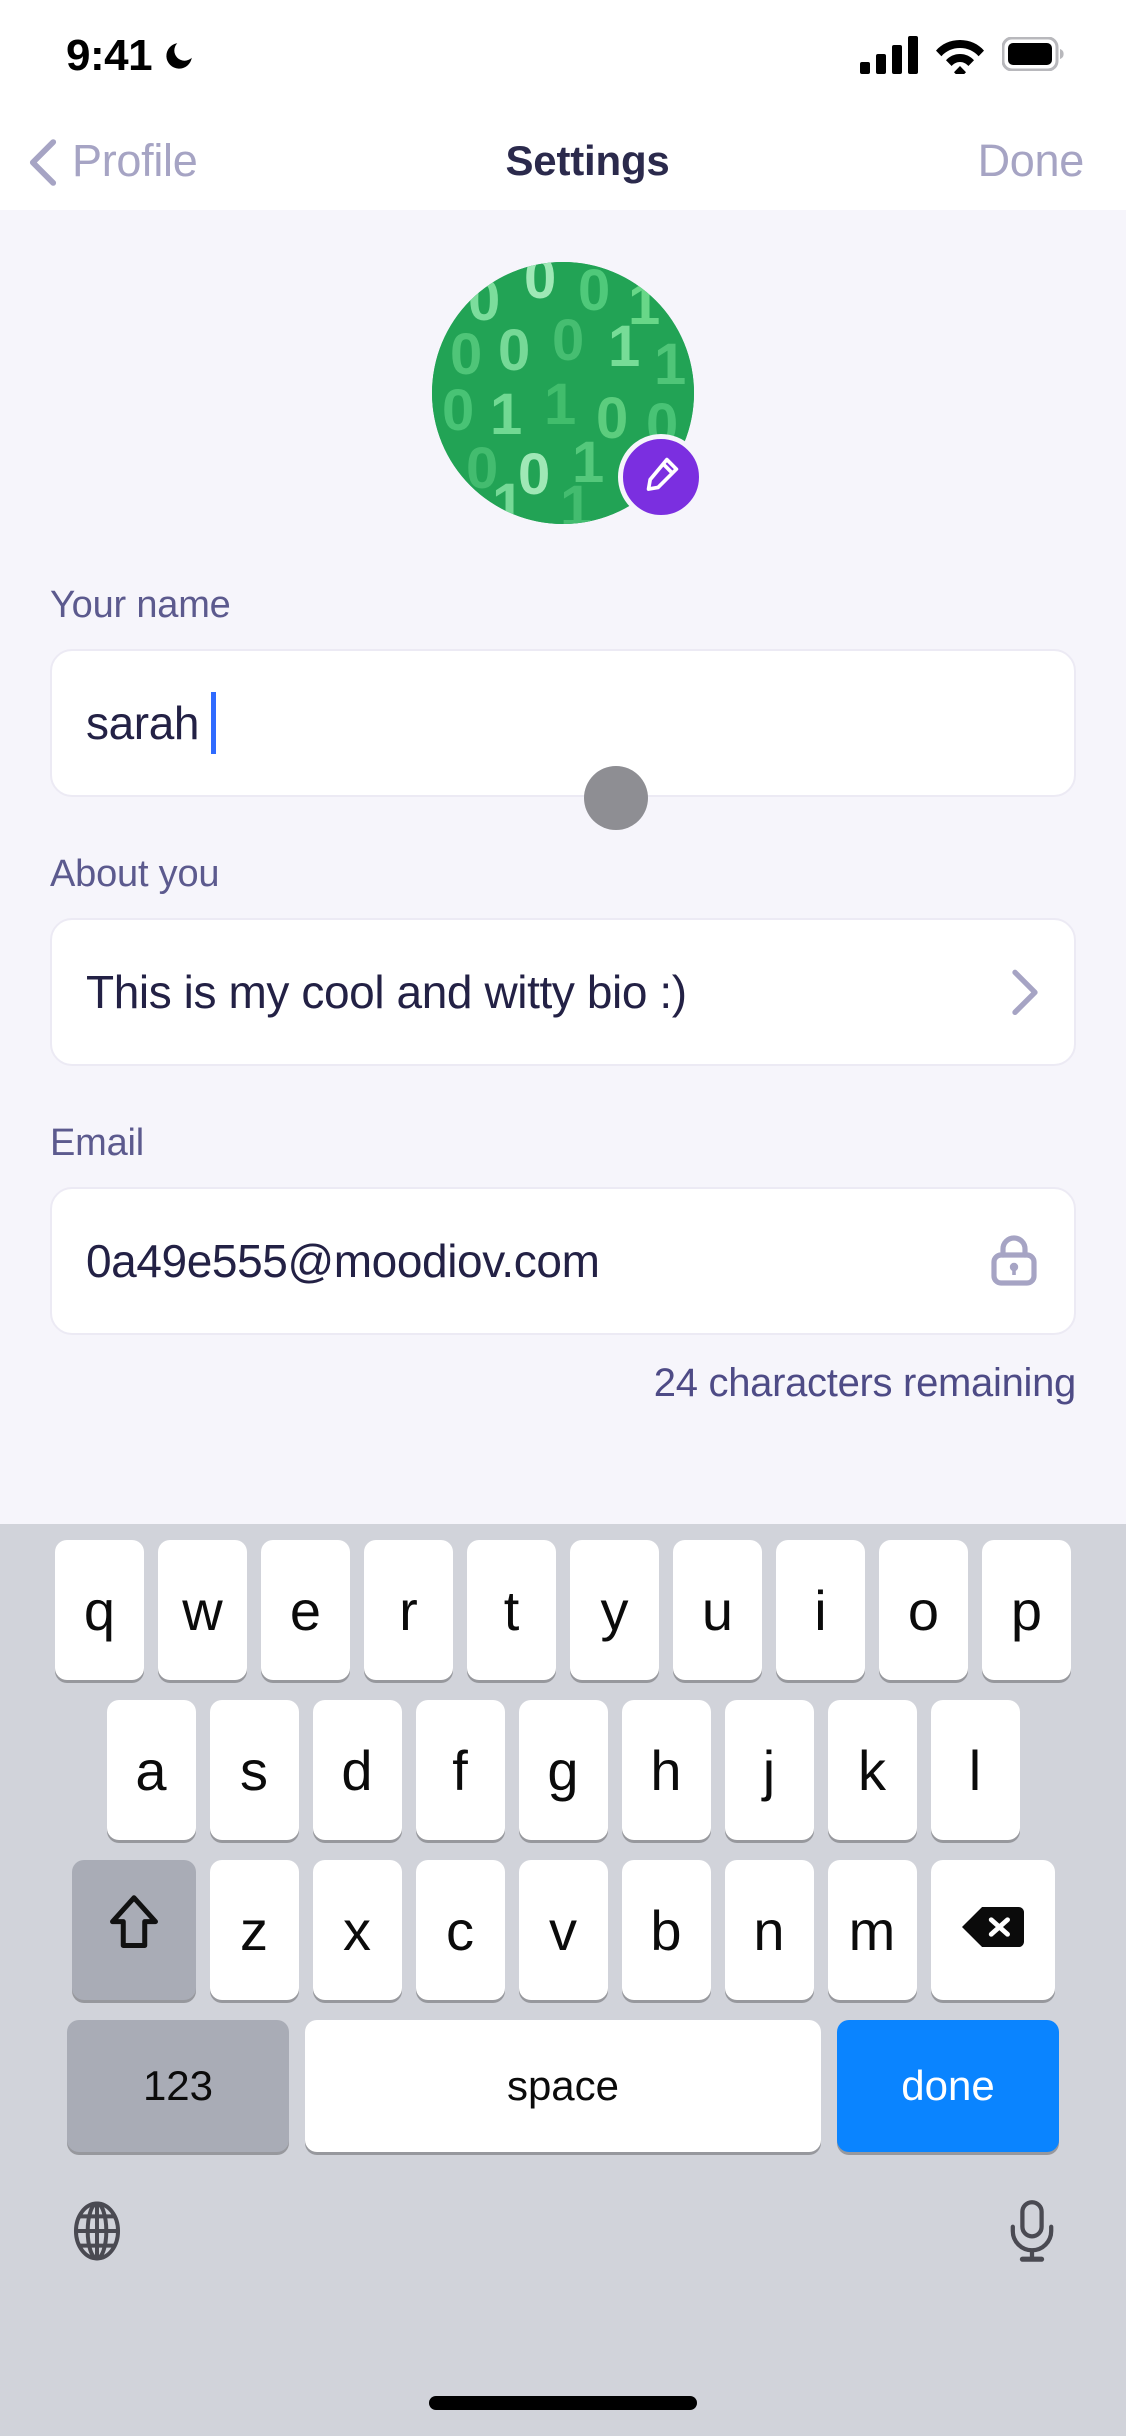  Describe the element at coordinates (357, 1770) in the screenshot. I see `key-d: d` at that location.